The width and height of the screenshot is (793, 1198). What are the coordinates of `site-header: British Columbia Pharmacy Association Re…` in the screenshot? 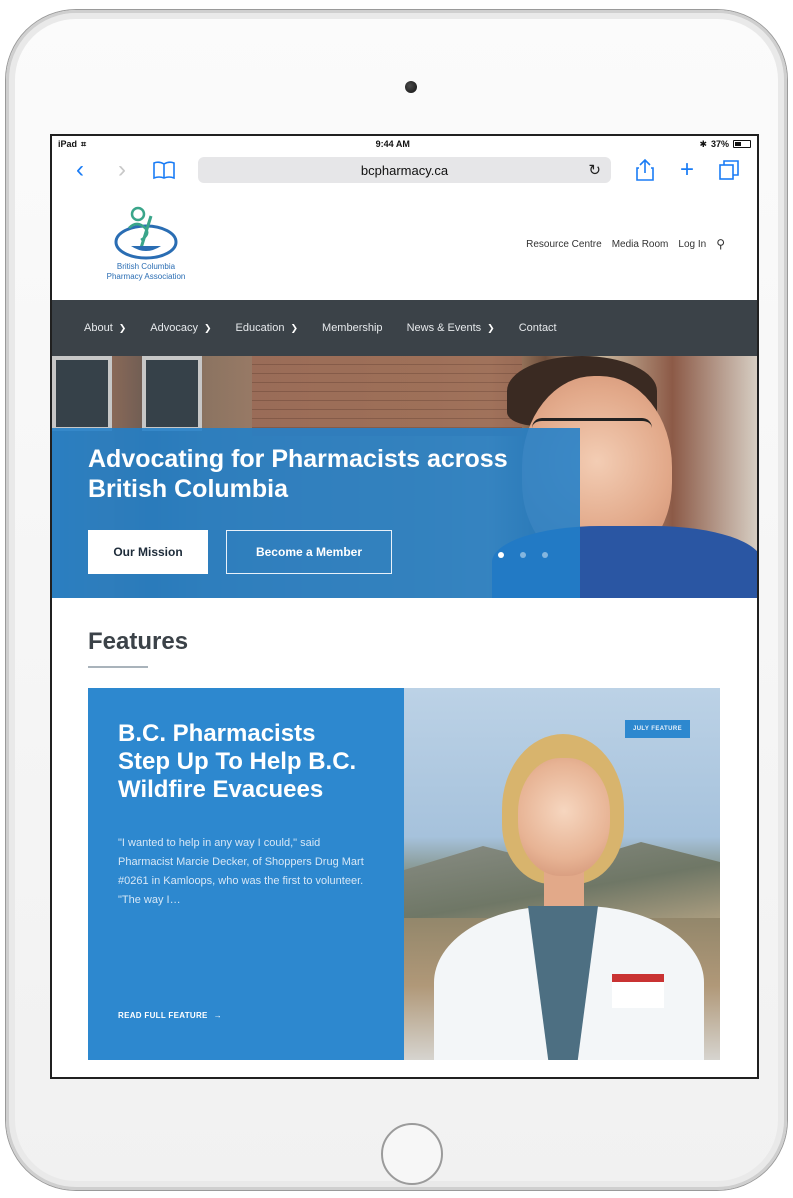 It's located at (404, 244).